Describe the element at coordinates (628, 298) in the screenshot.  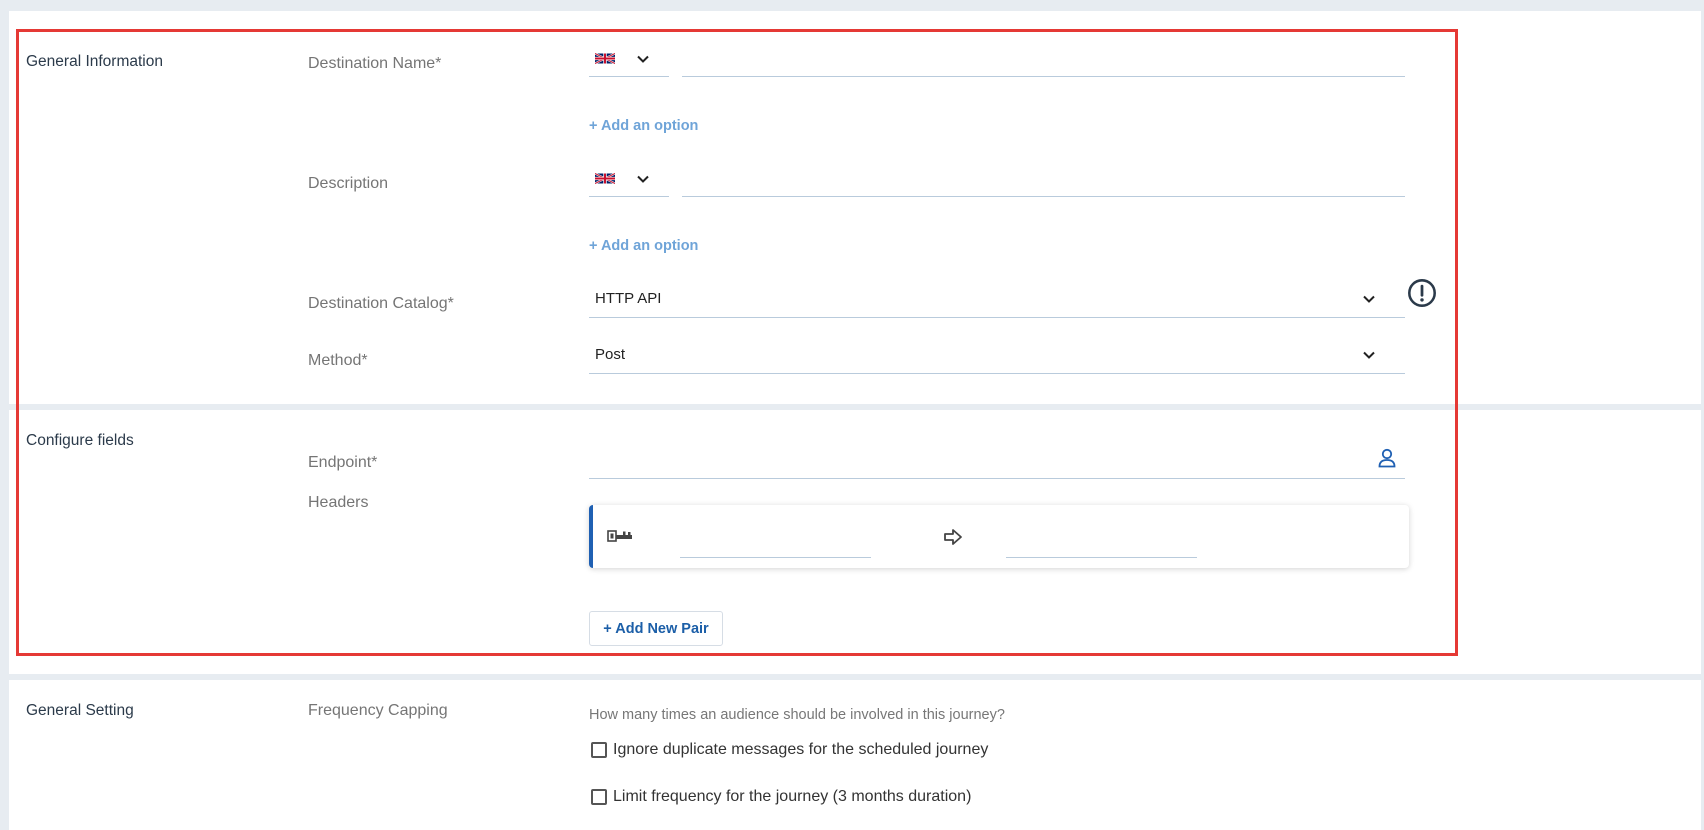
I see `destination-catalog-value: HTTP API` at that location.